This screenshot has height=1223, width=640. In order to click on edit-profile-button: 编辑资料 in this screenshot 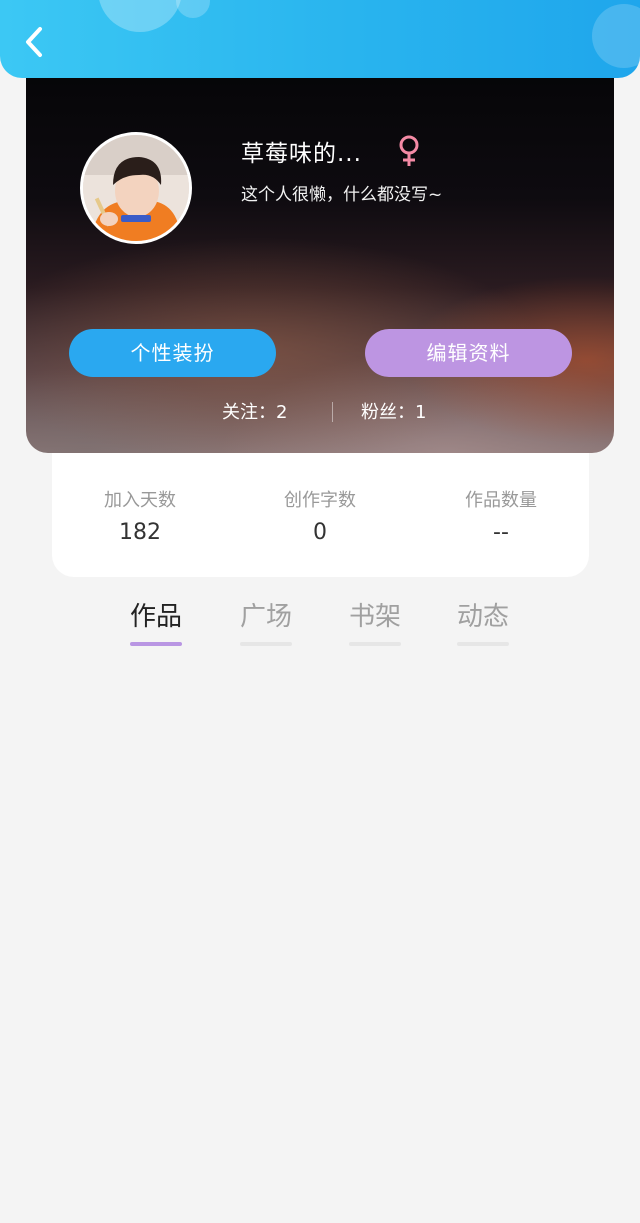, I will do `click(468, 353)`.